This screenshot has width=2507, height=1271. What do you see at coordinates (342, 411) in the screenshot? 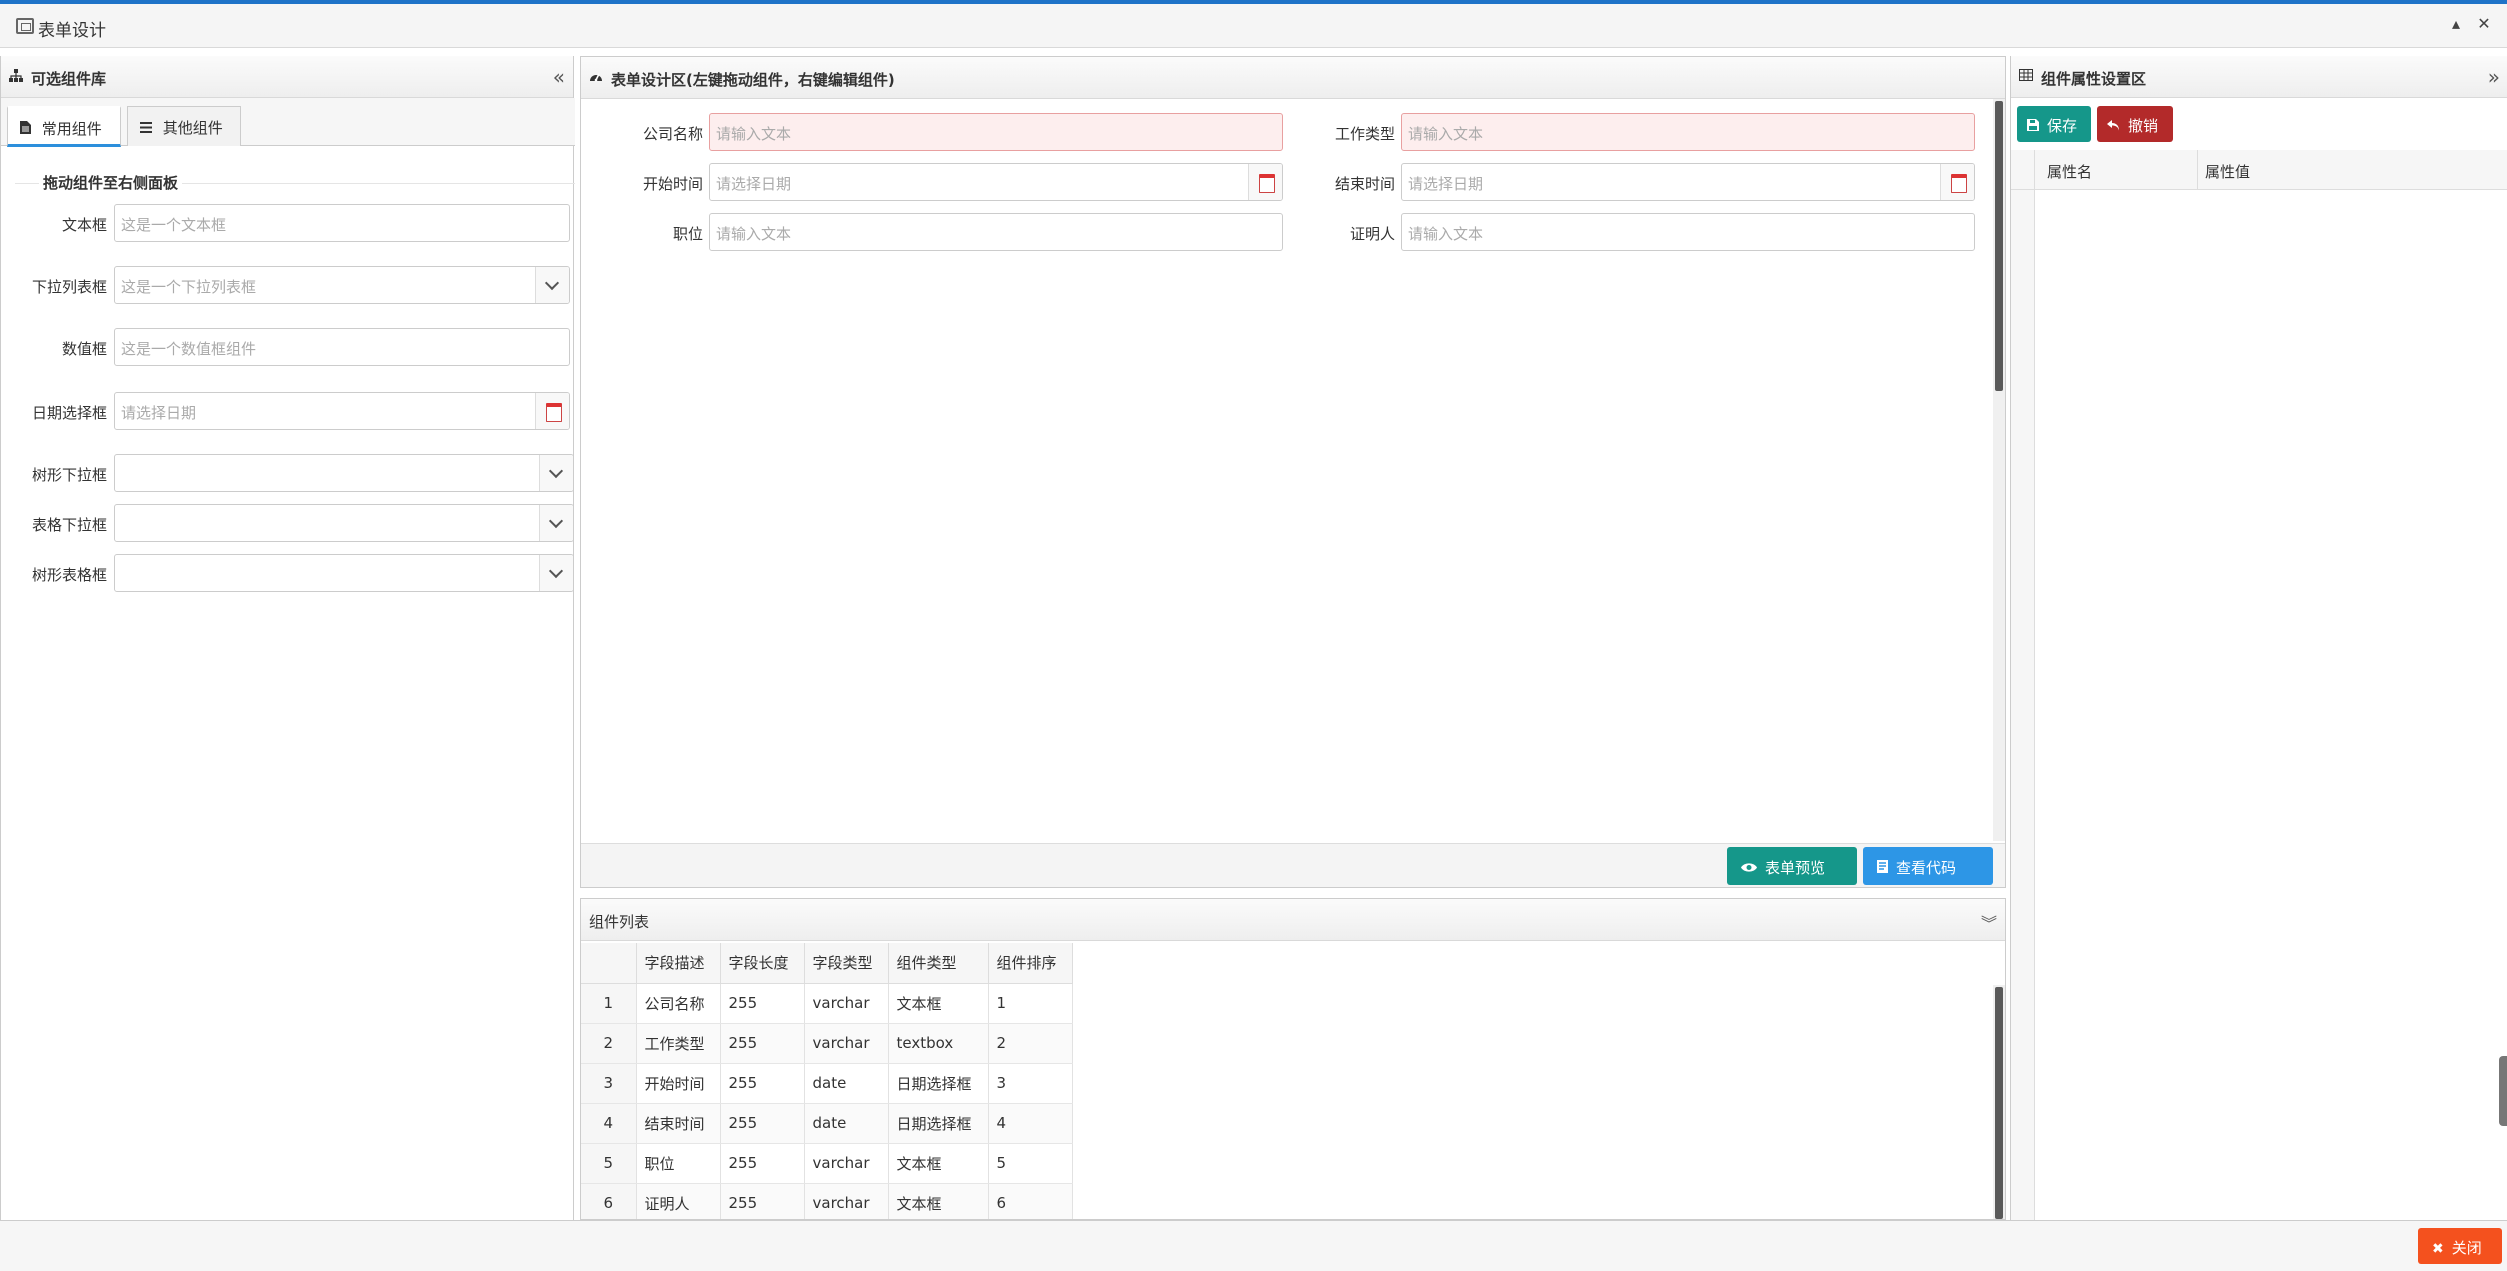
I see `library-date-component: 请选择日期` at bounding box center [342, 411].